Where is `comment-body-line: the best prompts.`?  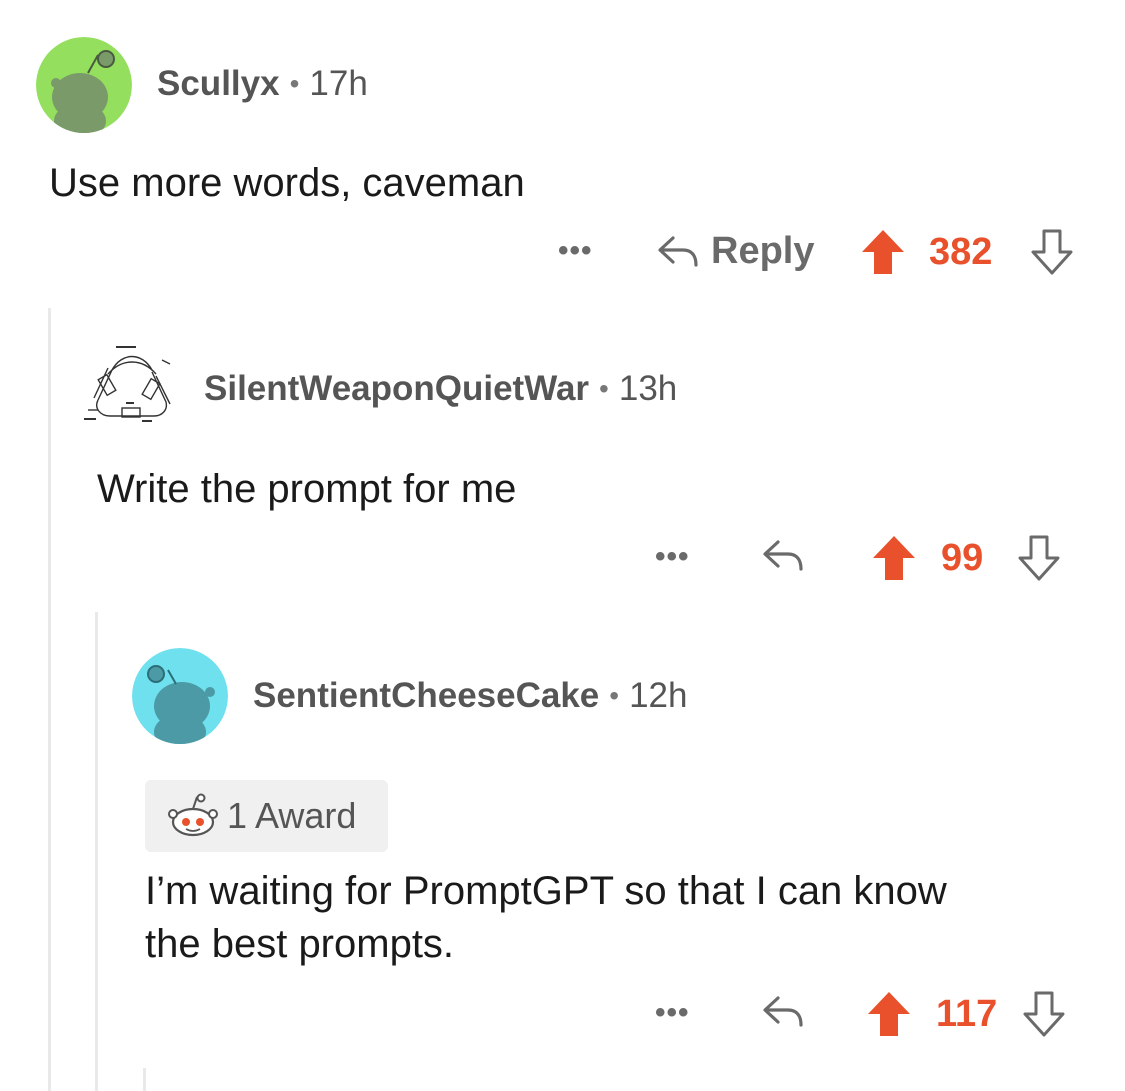
comment-body-line: the best prompts. is located at coordinates (300, 944).